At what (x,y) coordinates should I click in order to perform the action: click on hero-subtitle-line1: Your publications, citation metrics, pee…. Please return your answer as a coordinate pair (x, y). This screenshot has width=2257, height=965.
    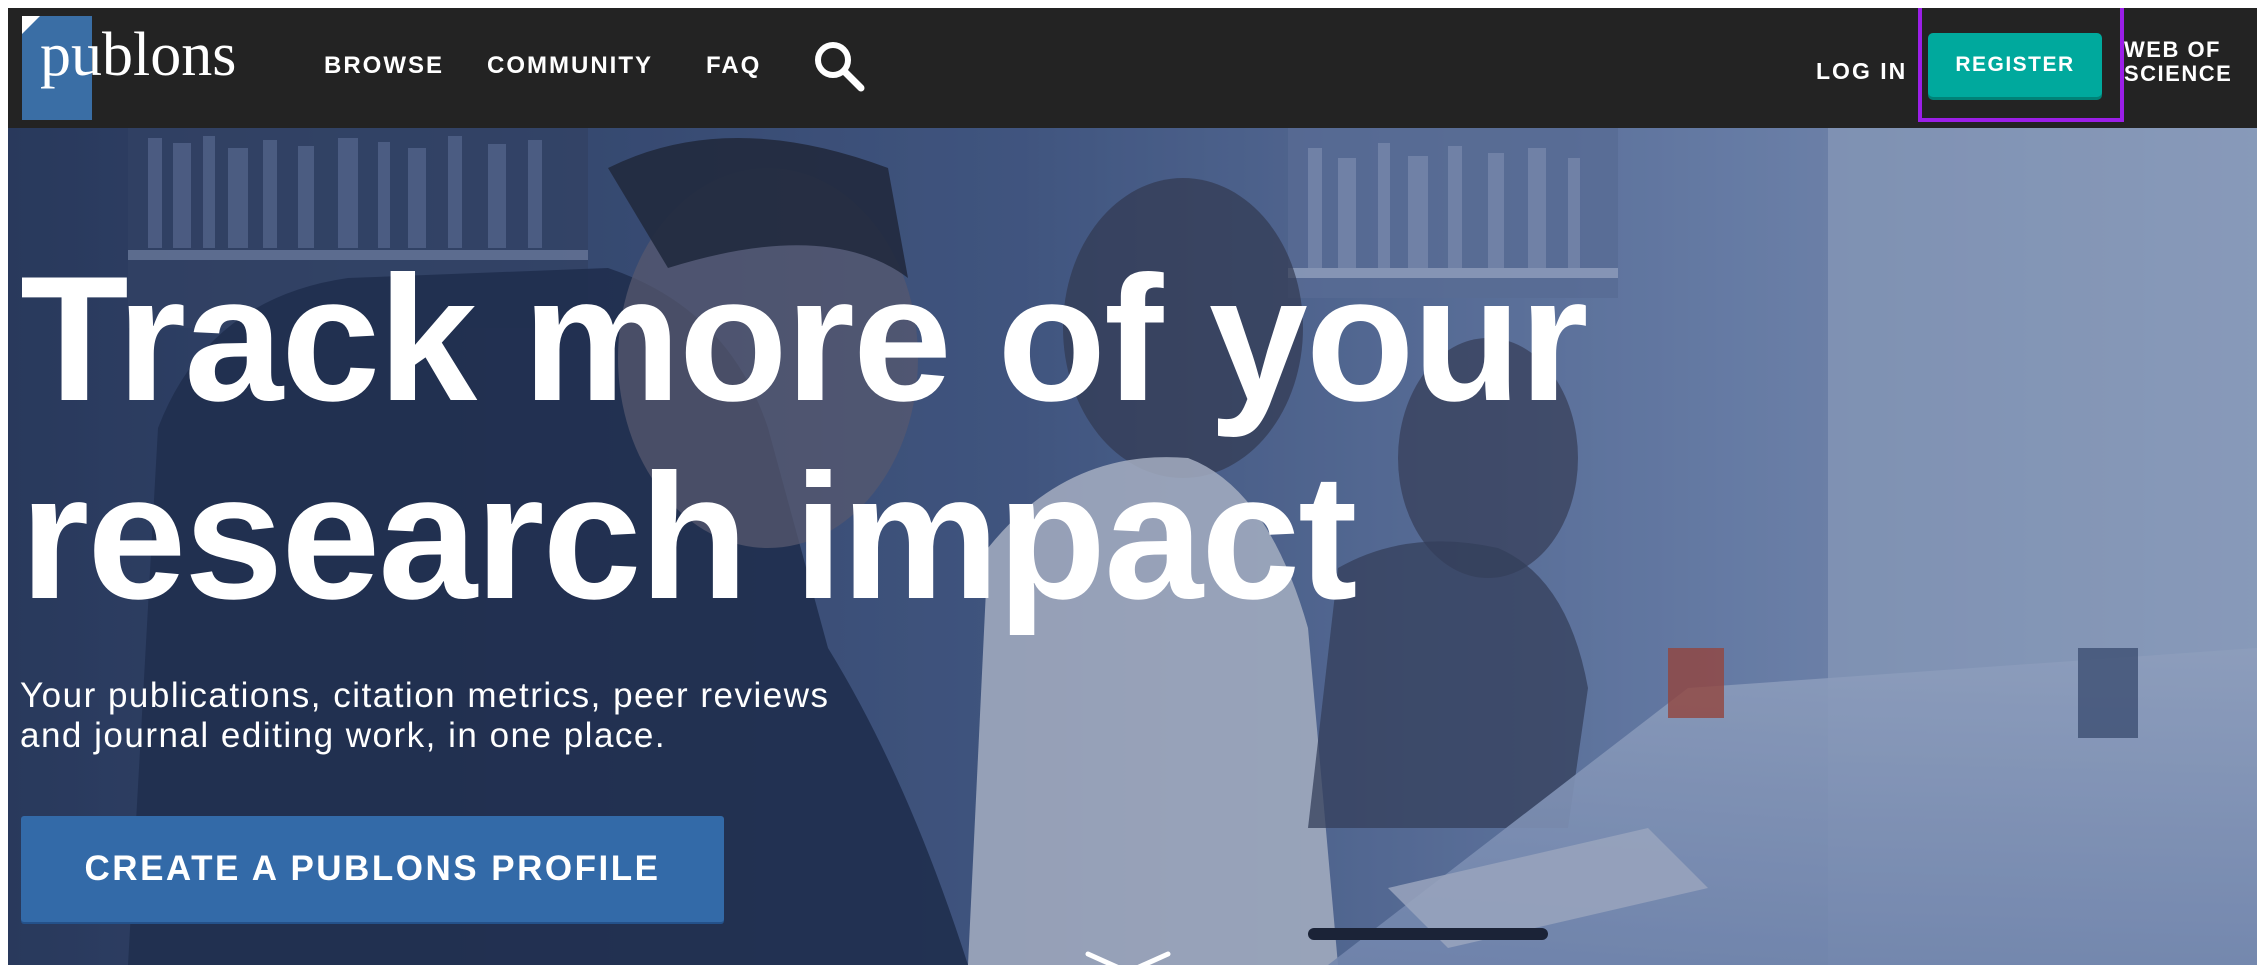
    Looking at the image, I should click on (425, 695).